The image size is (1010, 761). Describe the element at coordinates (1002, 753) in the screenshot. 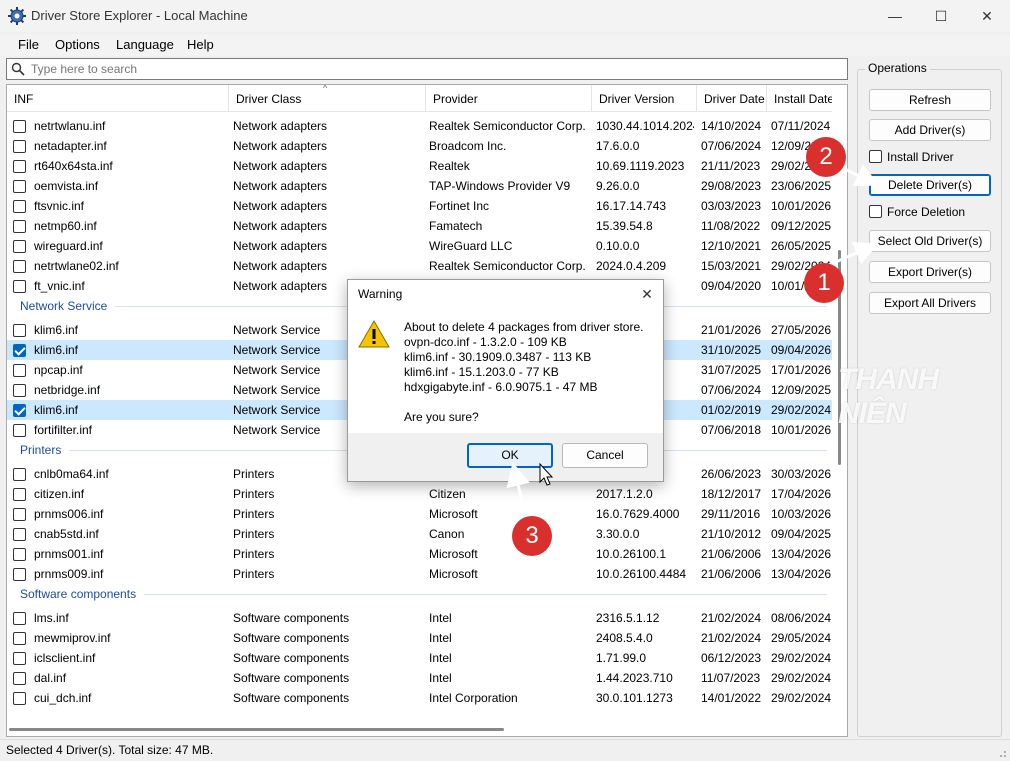

I see `resize-grip-icon` at that location.